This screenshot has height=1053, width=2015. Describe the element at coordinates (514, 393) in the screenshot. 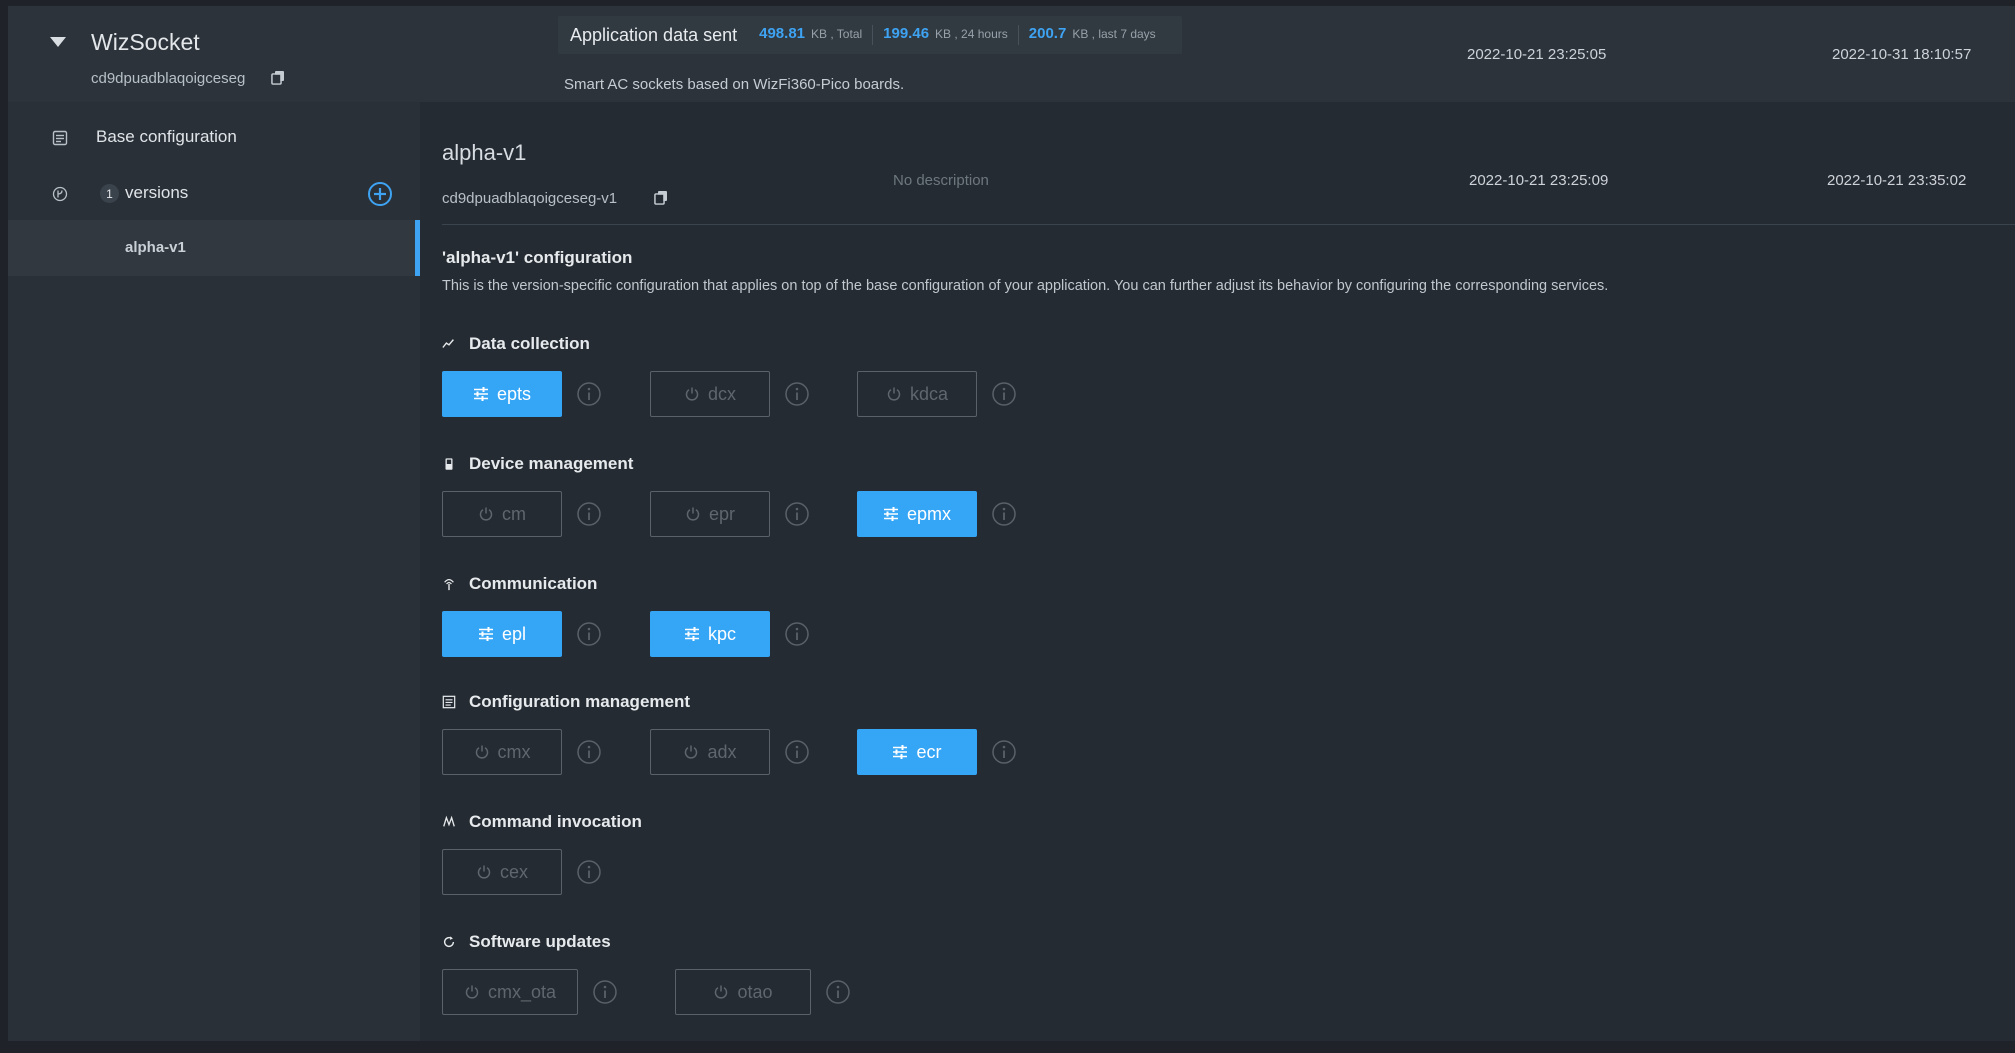

I see `service-label: epts` at that location.